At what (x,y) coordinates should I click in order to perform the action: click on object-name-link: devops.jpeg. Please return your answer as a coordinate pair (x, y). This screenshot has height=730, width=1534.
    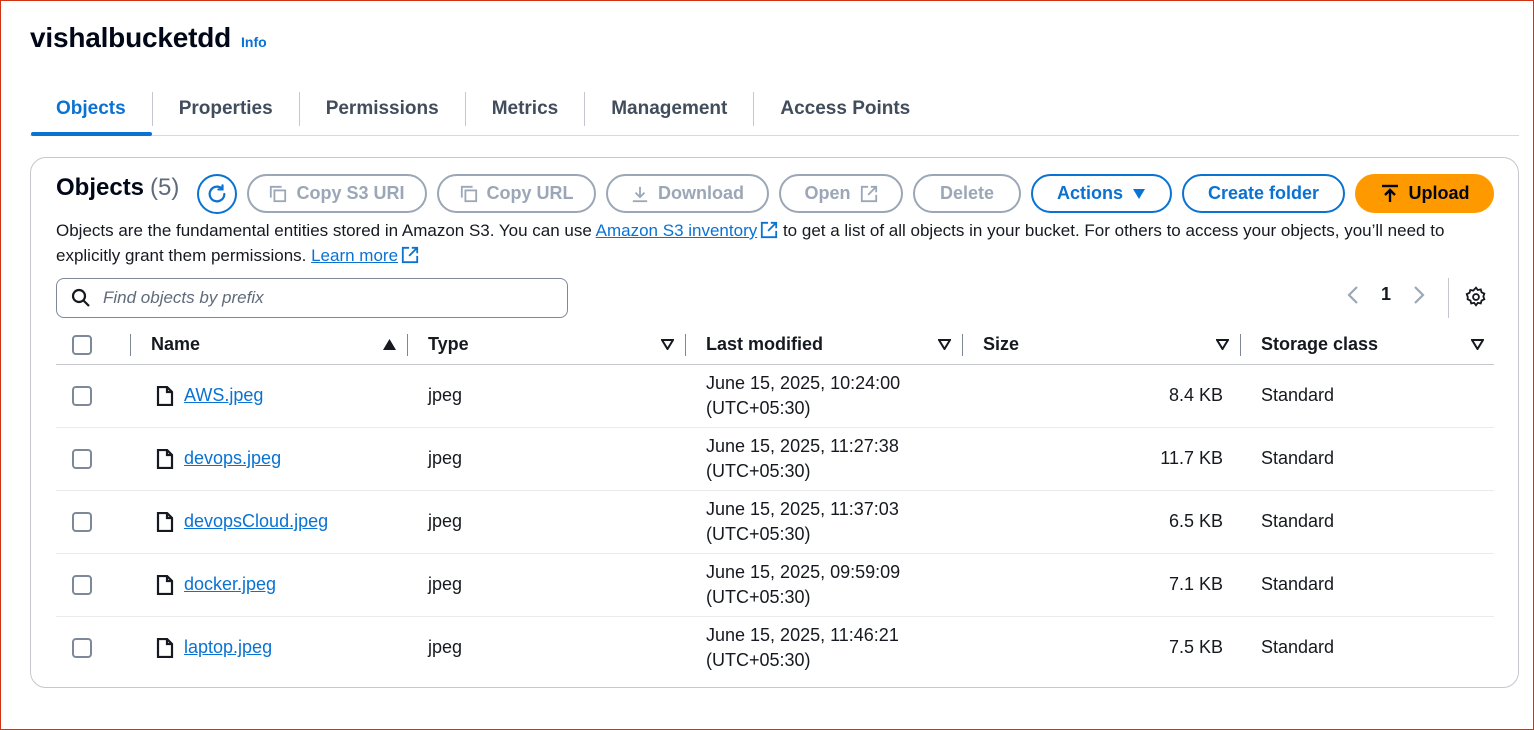
    Looking at the image, I should click on (232, 458).